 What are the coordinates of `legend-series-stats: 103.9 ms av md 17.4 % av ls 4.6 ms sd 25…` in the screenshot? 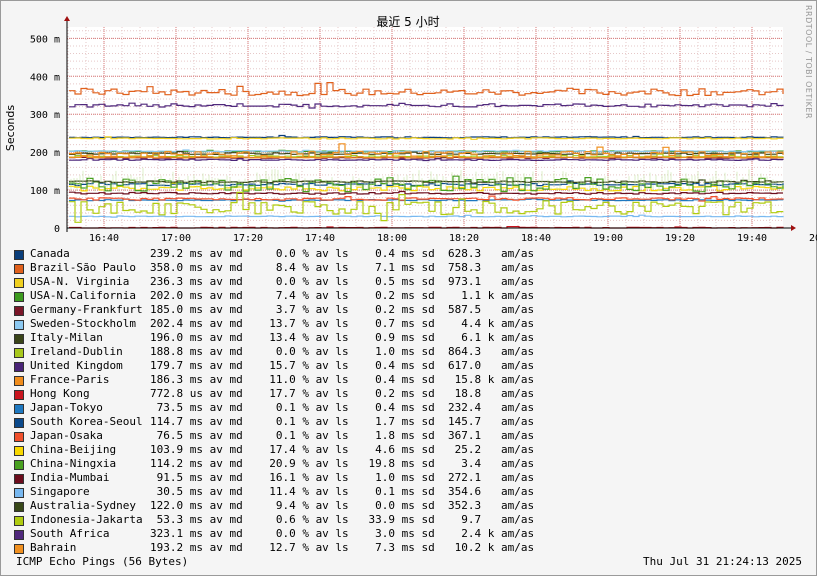 It's located at (342, 449).